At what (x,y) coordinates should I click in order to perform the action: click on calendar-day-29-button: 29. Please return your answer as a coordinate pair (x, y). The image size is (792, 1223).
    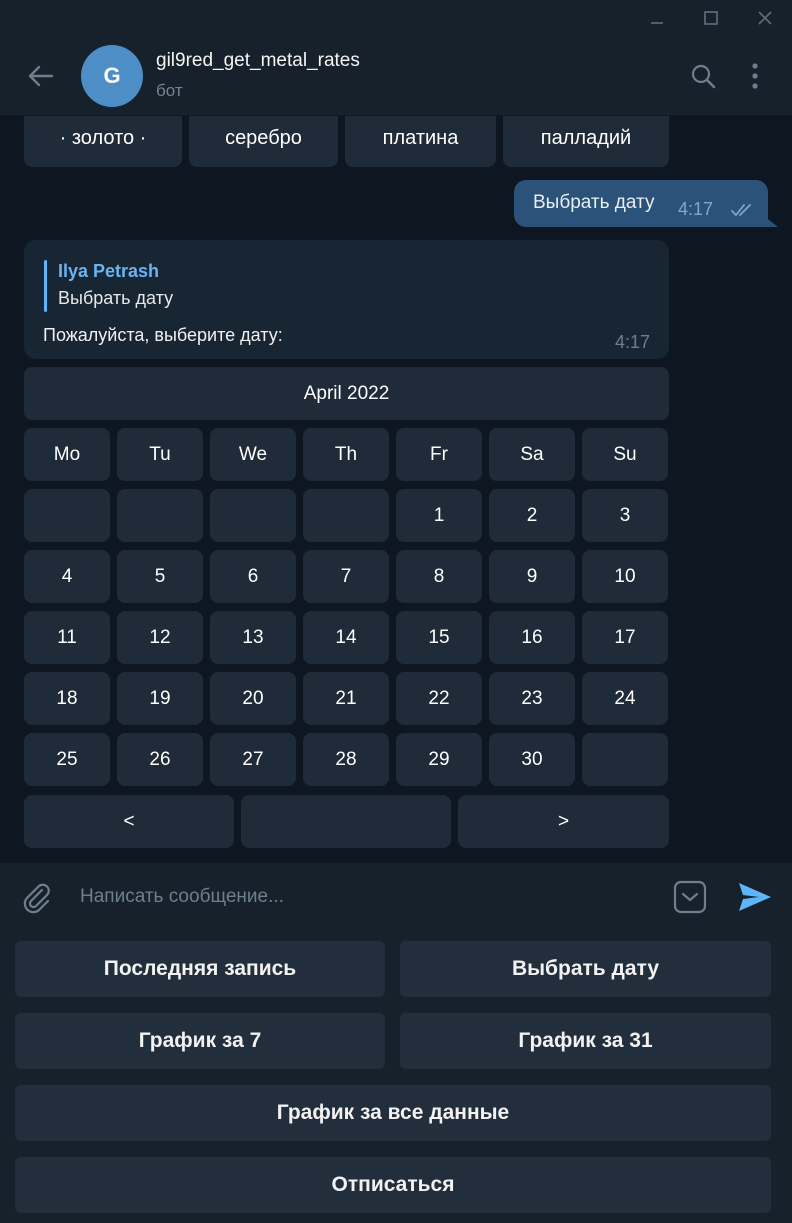
    Looking at the image, I should click on (439, 759).